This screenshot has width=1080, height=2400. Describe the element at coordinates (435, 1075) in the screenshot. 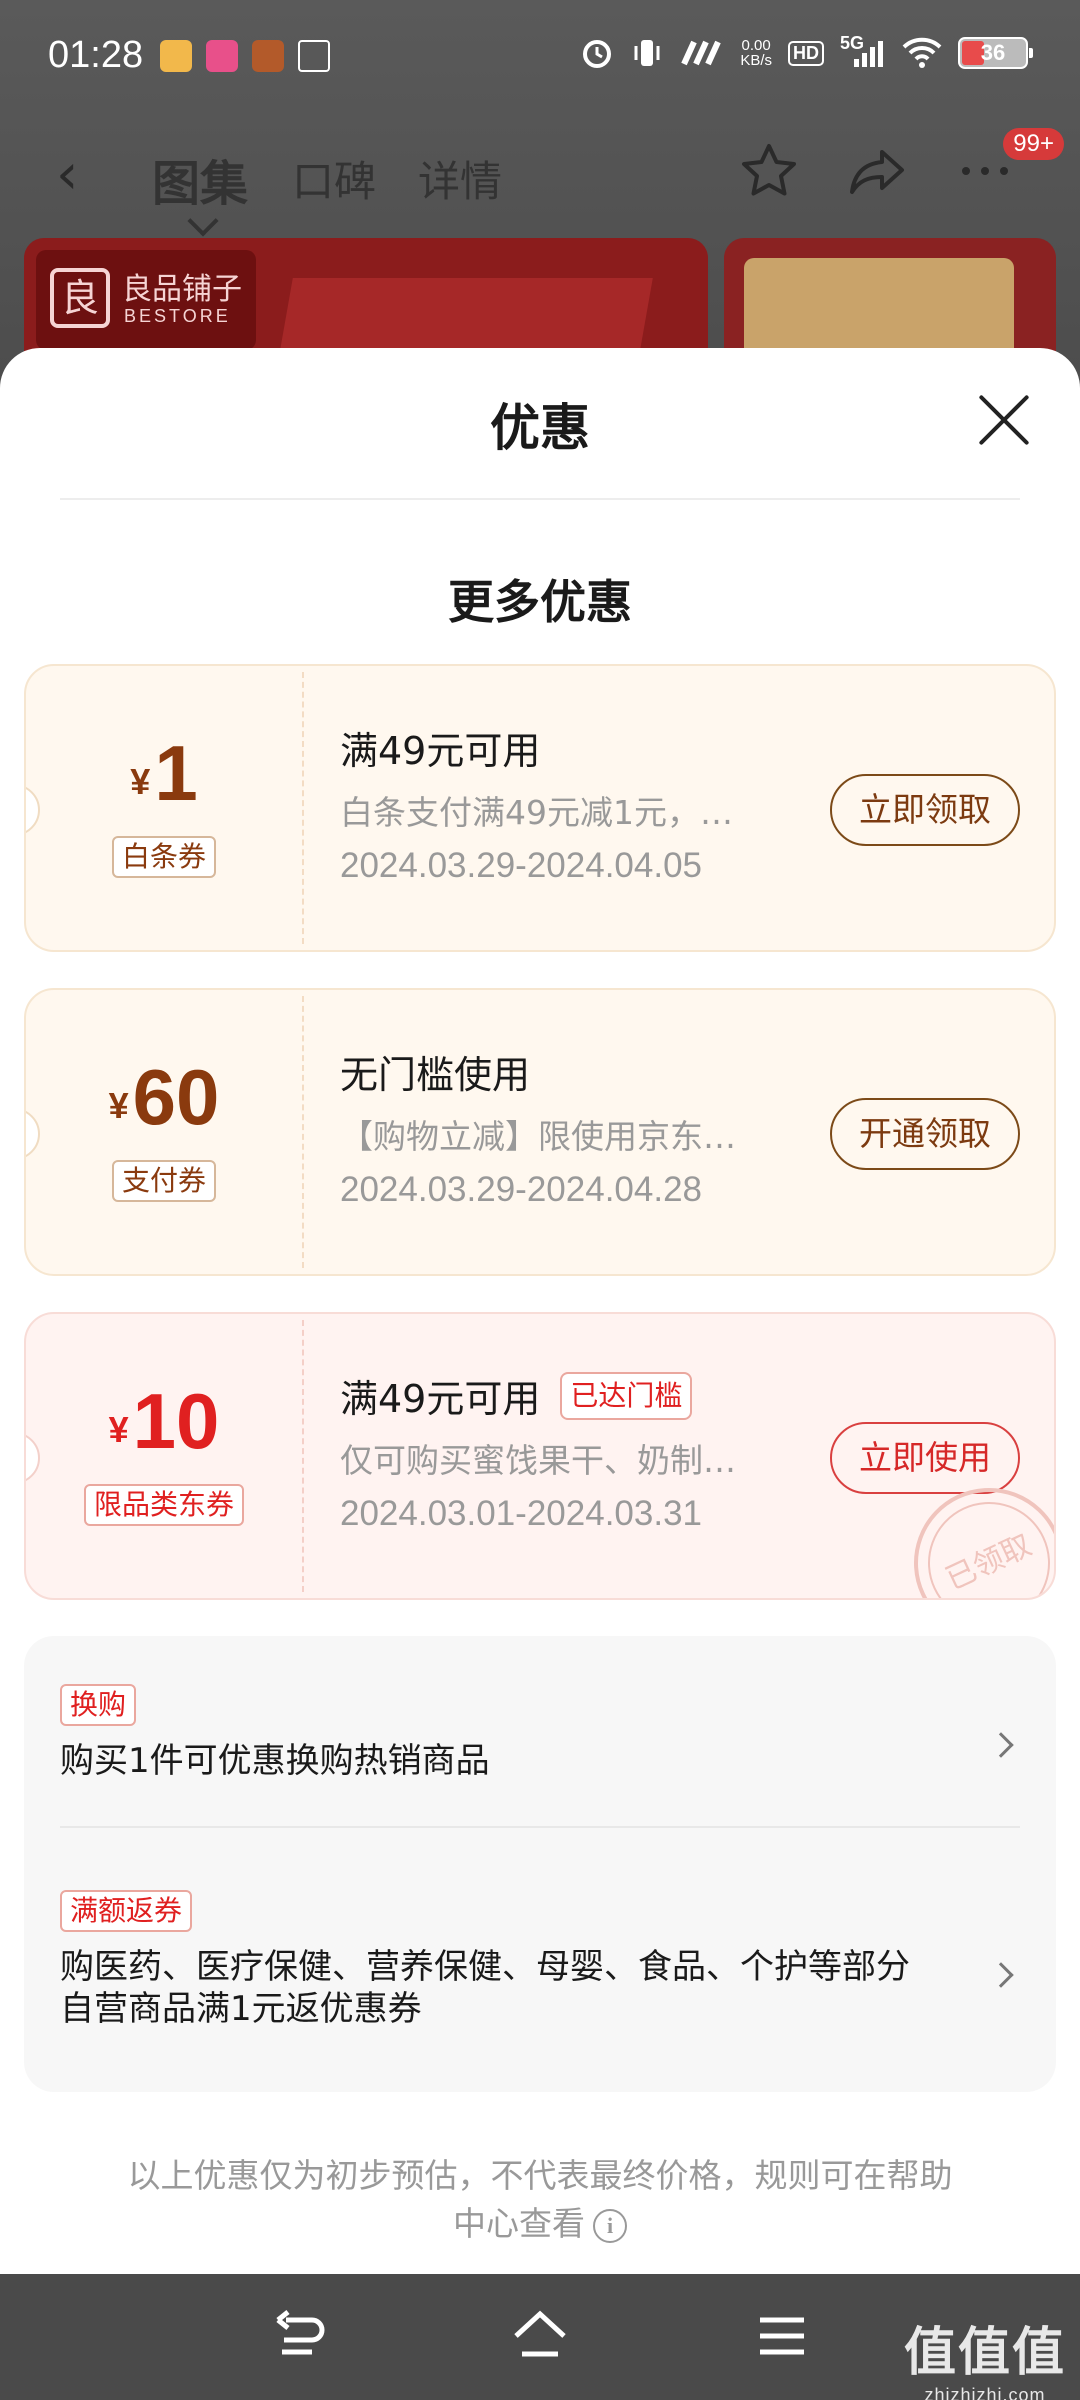

I see `coupon-title-text: 无门槛使用` at that location.